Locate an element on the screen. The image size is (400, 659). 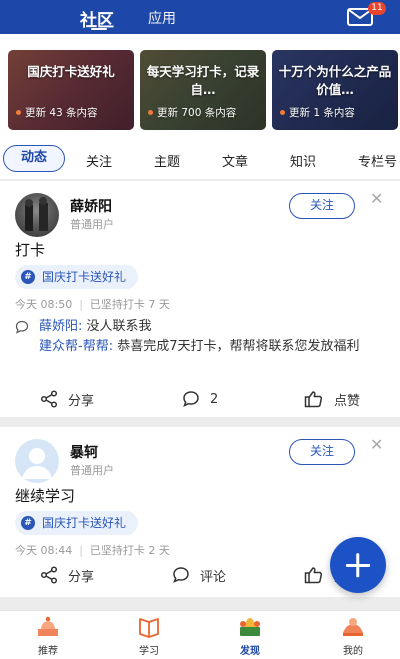
banner-meta: 更新 1 条内容 is located at coordinates (317, 112).